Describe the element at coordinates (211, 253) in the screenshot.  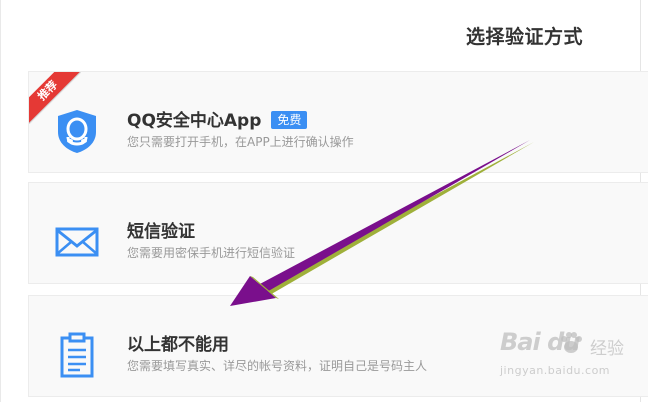
I see `option-description: 您需要用密保手机进行短信验证` at that location.